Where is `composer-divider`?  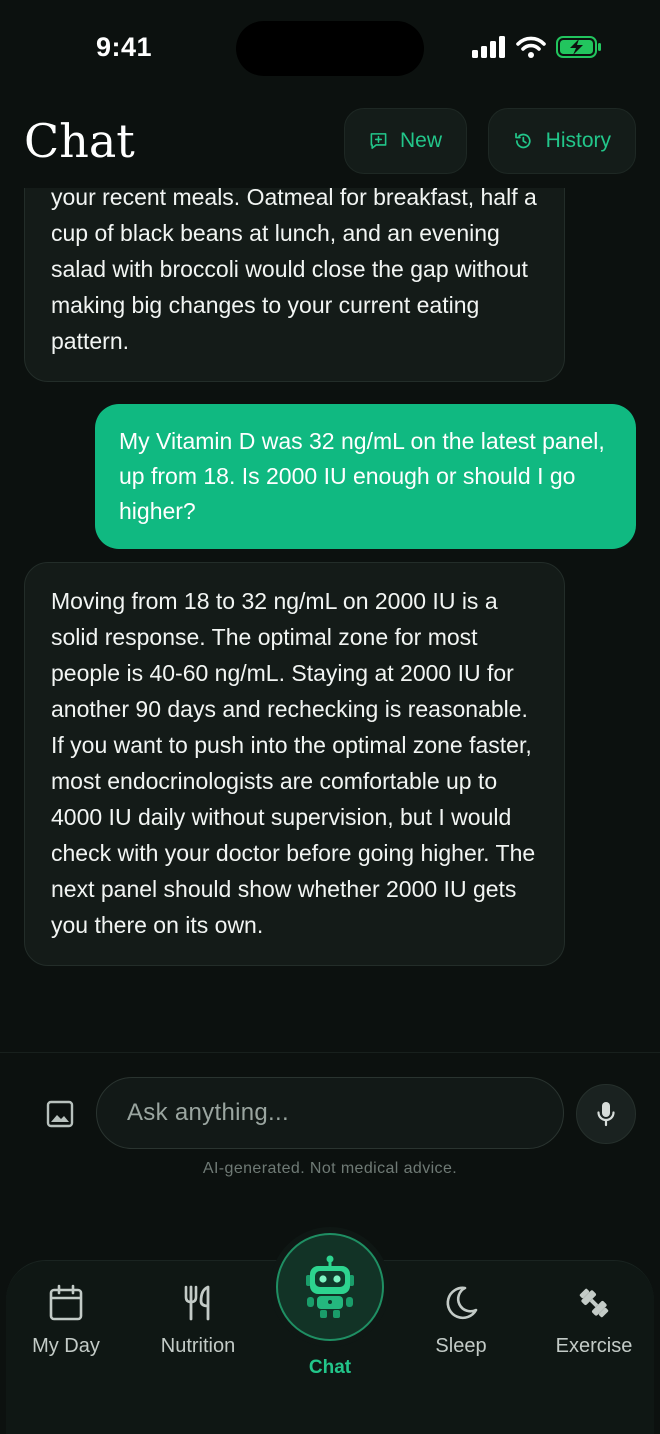 composer-divider is located at coordinates (330, 1052).